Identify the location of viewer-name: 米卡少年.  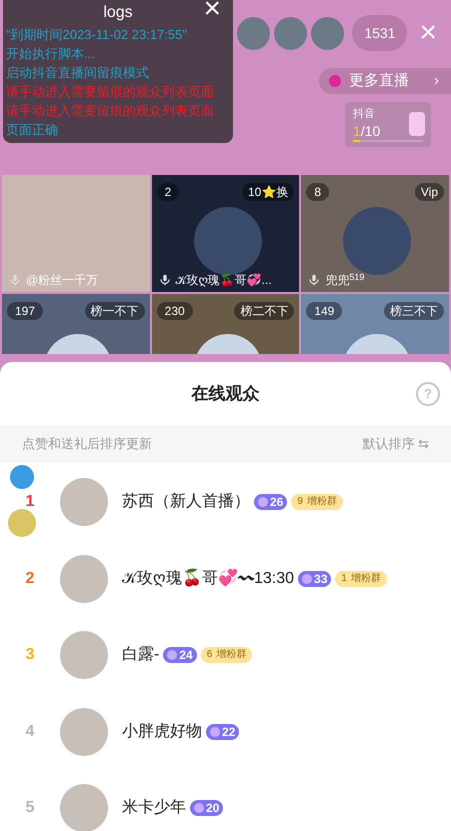
(154, 808).